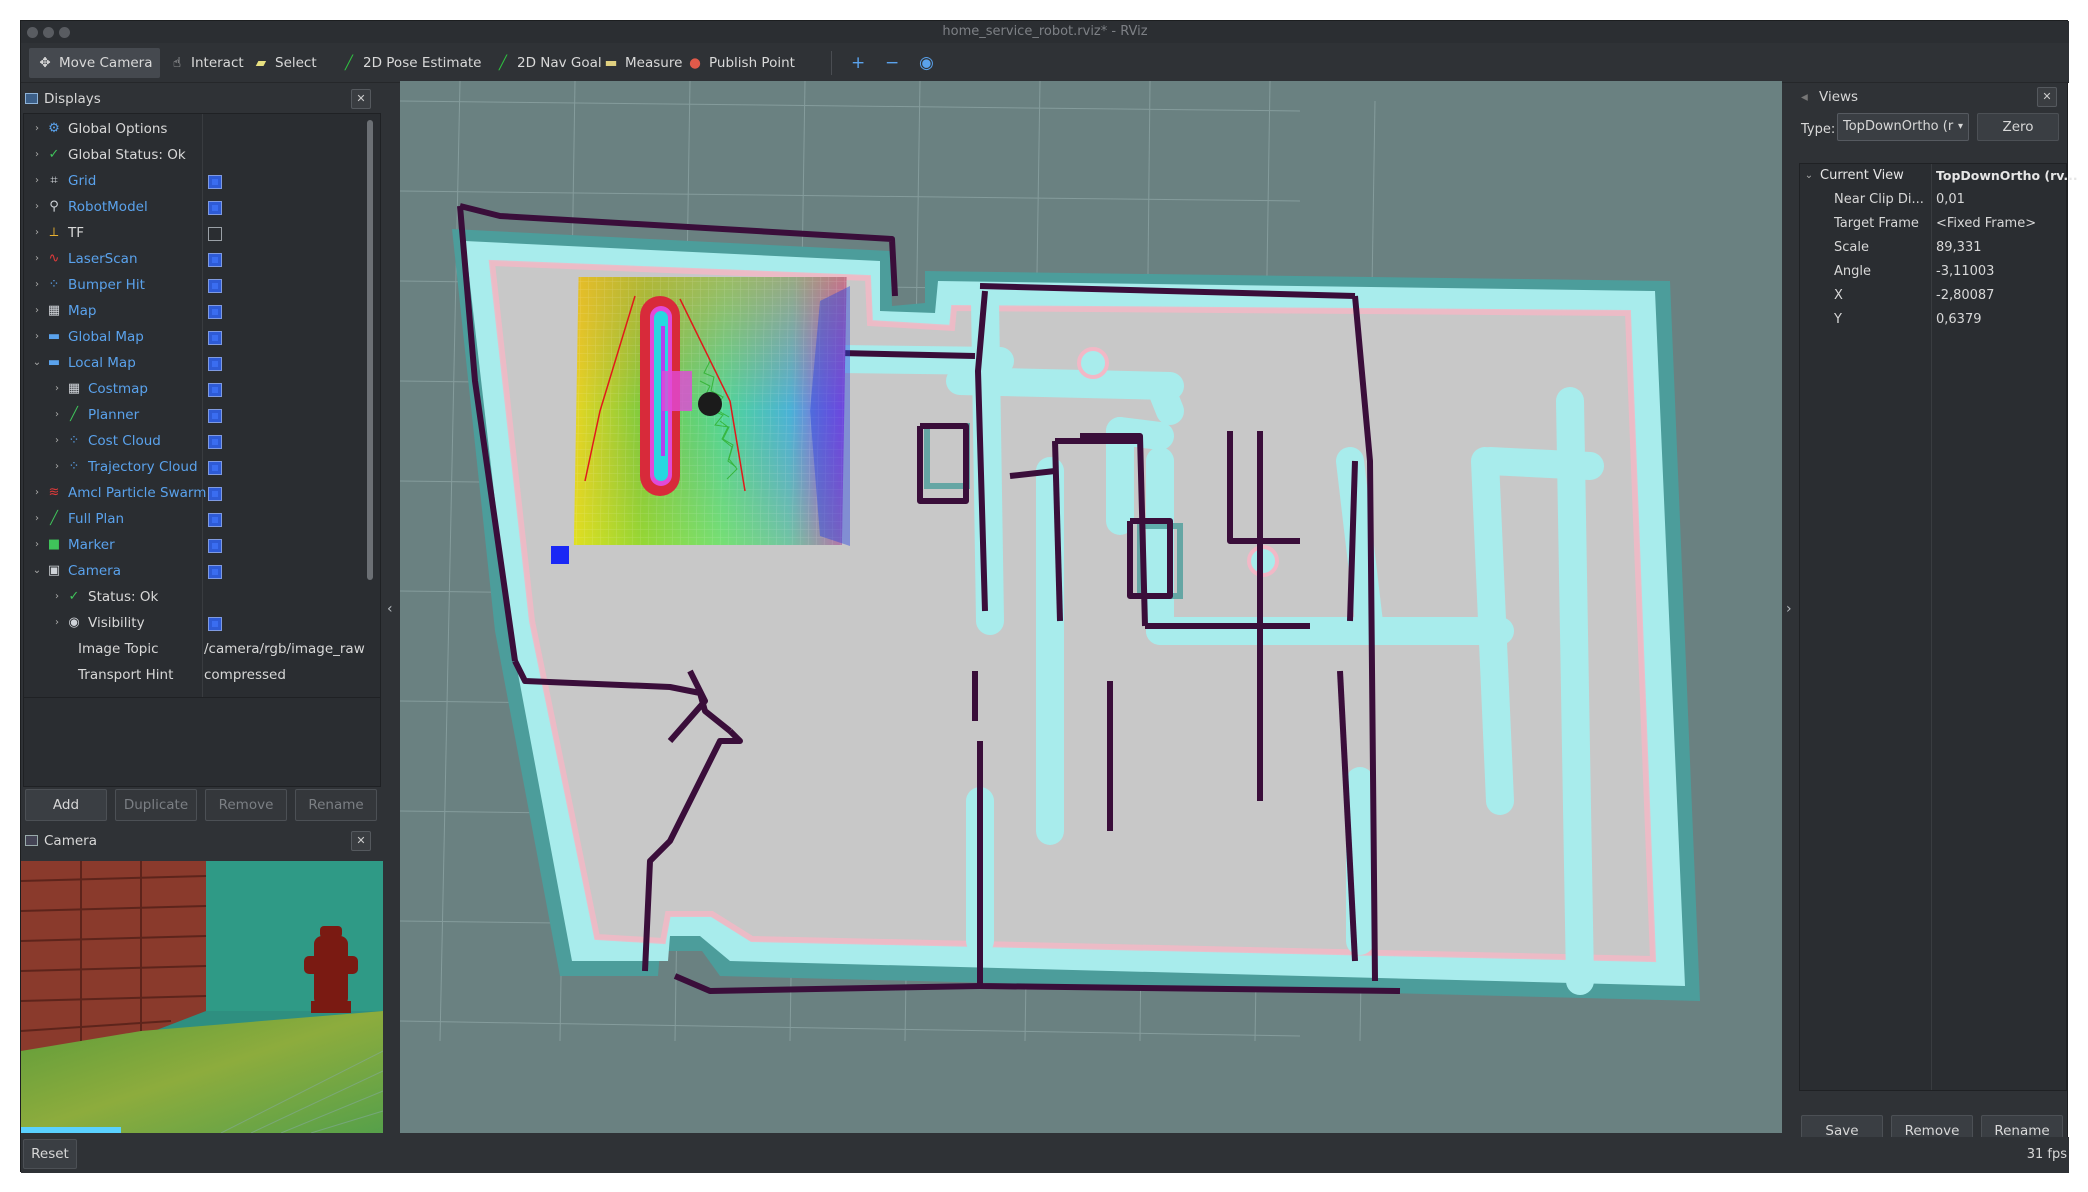  Describe the element at coordinates (194, 363) in the screenshot. I see `display-item-local-map: ⌄ ▬ Local Map` at that location.